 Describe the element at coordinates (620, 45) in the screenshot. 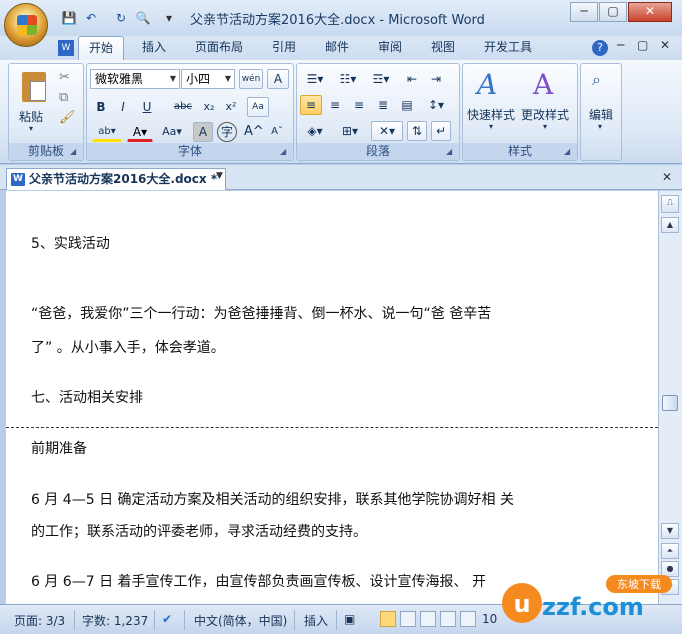

I see `ribbon-minimize-icon: ─` at that location.